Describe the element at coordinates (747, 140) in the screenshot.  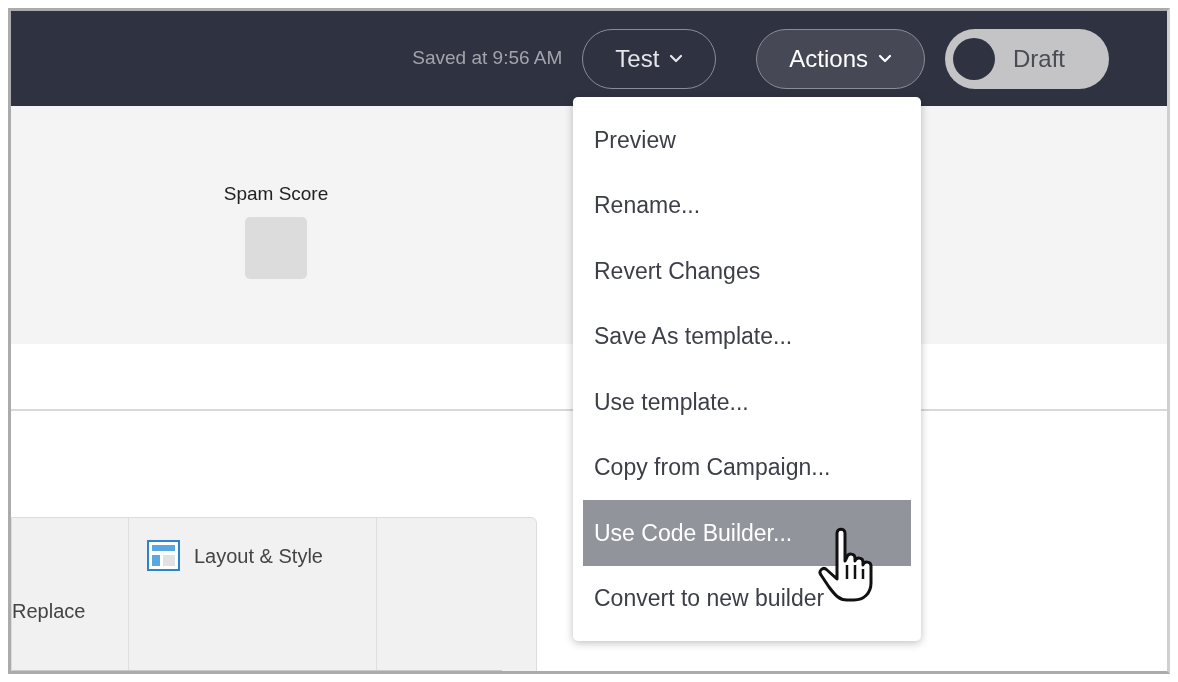
I see `menu-item: Preview` at that location.